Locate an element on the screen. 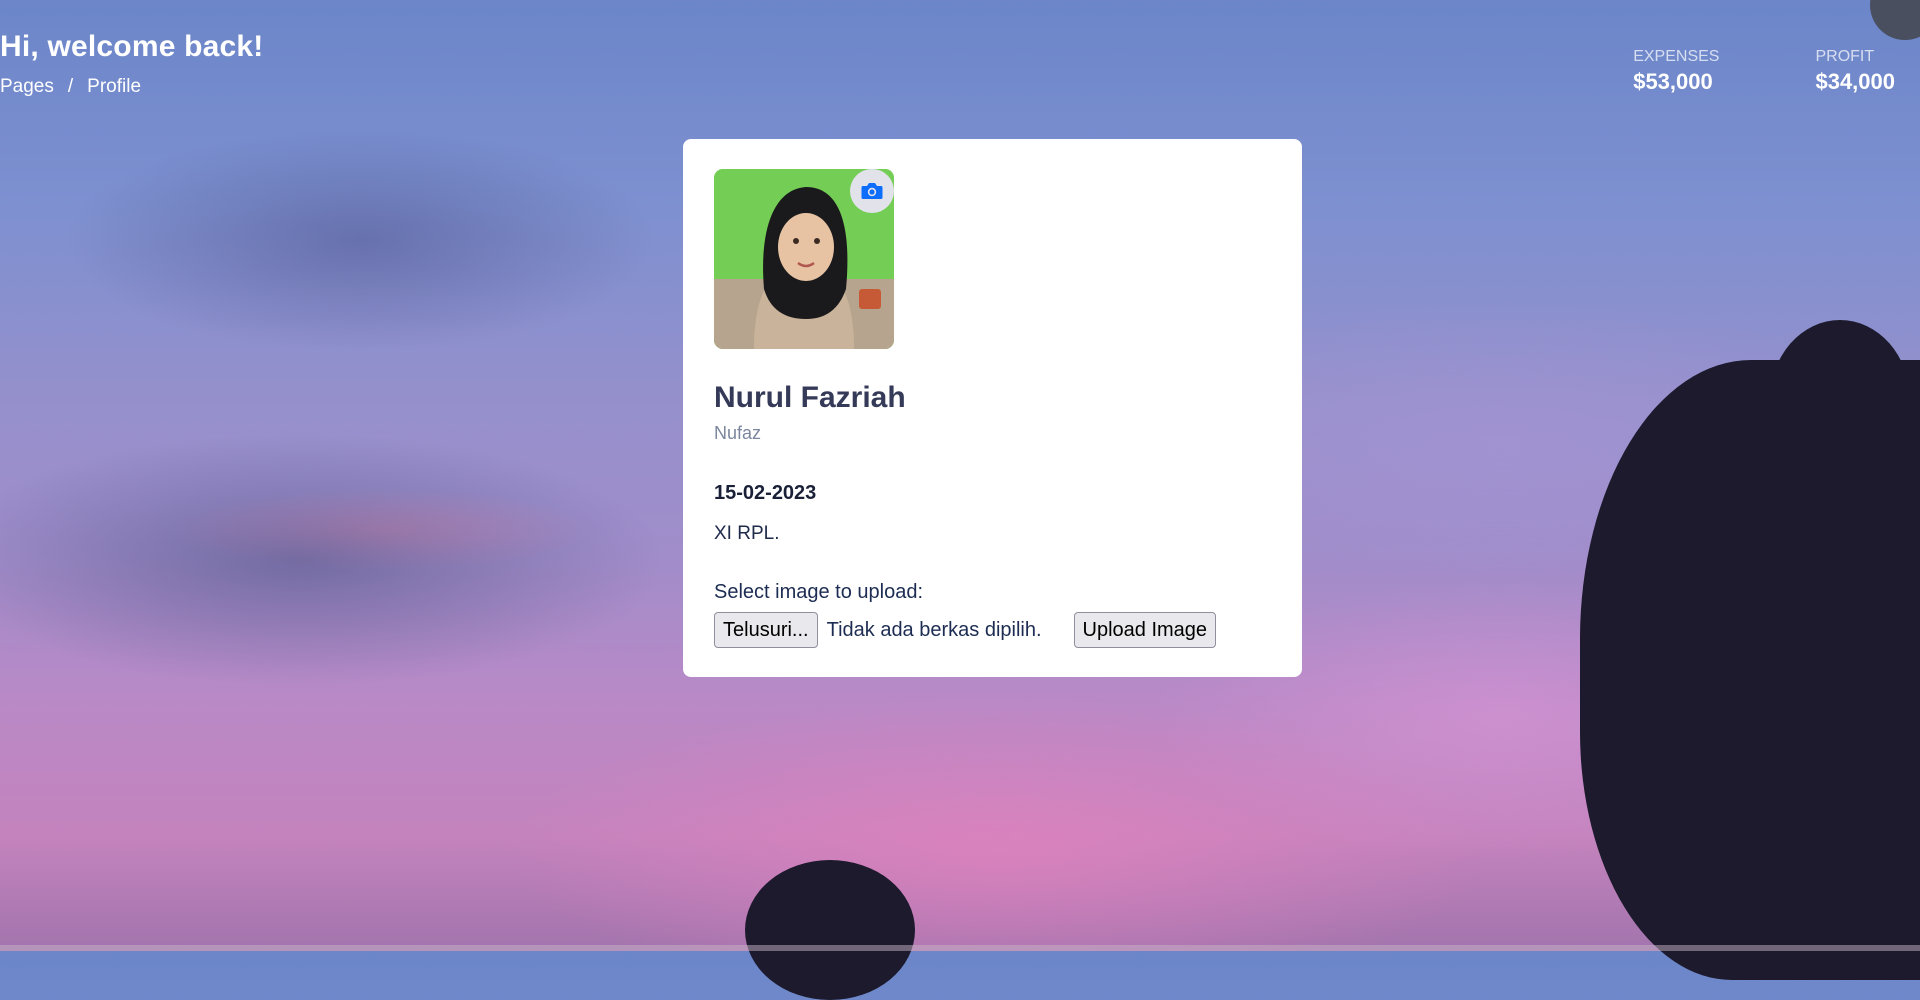 The width and height of the screenshot is (1920, 1000). stat-value: $34,000 is located at coordinates (1855, 81).